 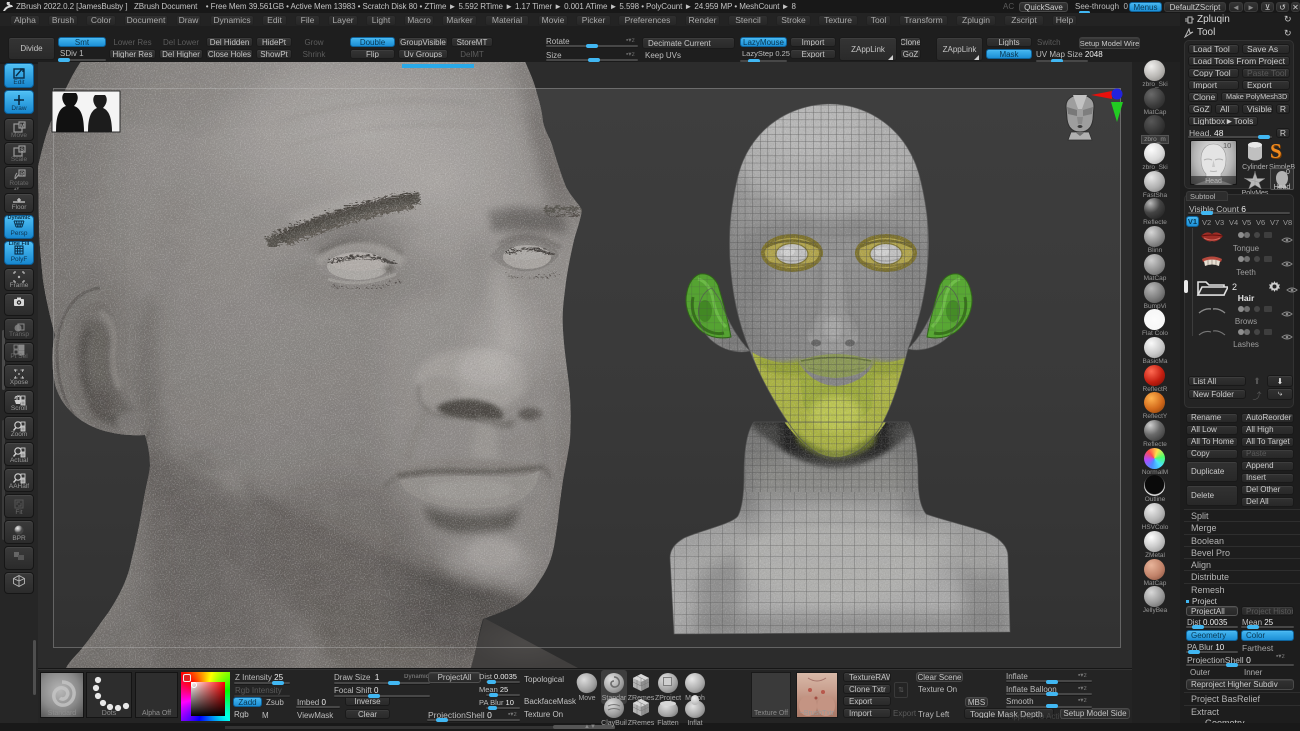 What do you see at coordinates (22, 151) in the screenshot?
I see `svg-text: S` at bounding box center [22, 151].